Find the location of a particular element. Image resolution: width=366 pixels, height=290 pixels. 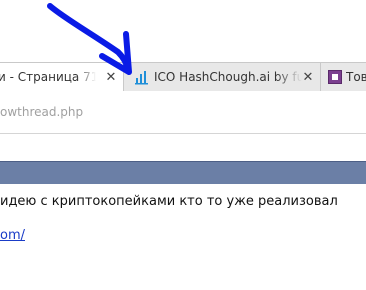

purple-square-icon is located at coordinates (335, 77).